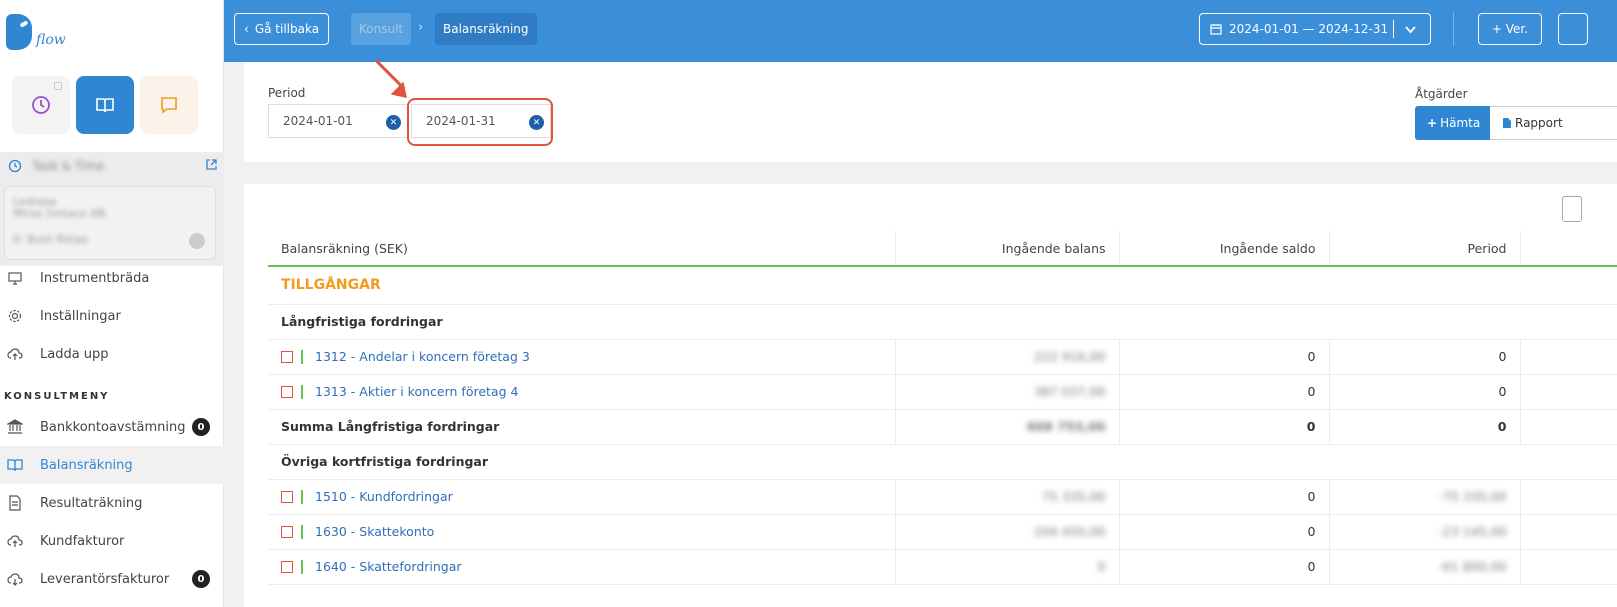 This screenshot has height=607, width=1617. What do you see at coordinates (68, 166) in the screenshot?
I see `task-time-title: Task & Time` at bounding box center [68, 166].